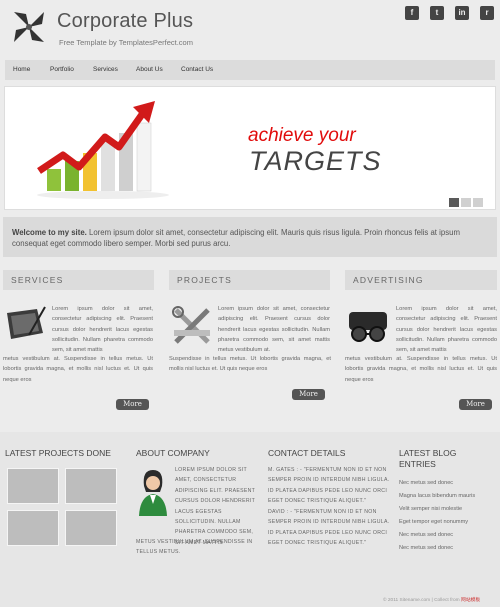 The width and height of the screenshot is (500, 607). What do you see at coordinates (307, 453) in the screenshot?
I see `contact-details-heading: CONTACT DETAILS` at bounding box center [307, 453].